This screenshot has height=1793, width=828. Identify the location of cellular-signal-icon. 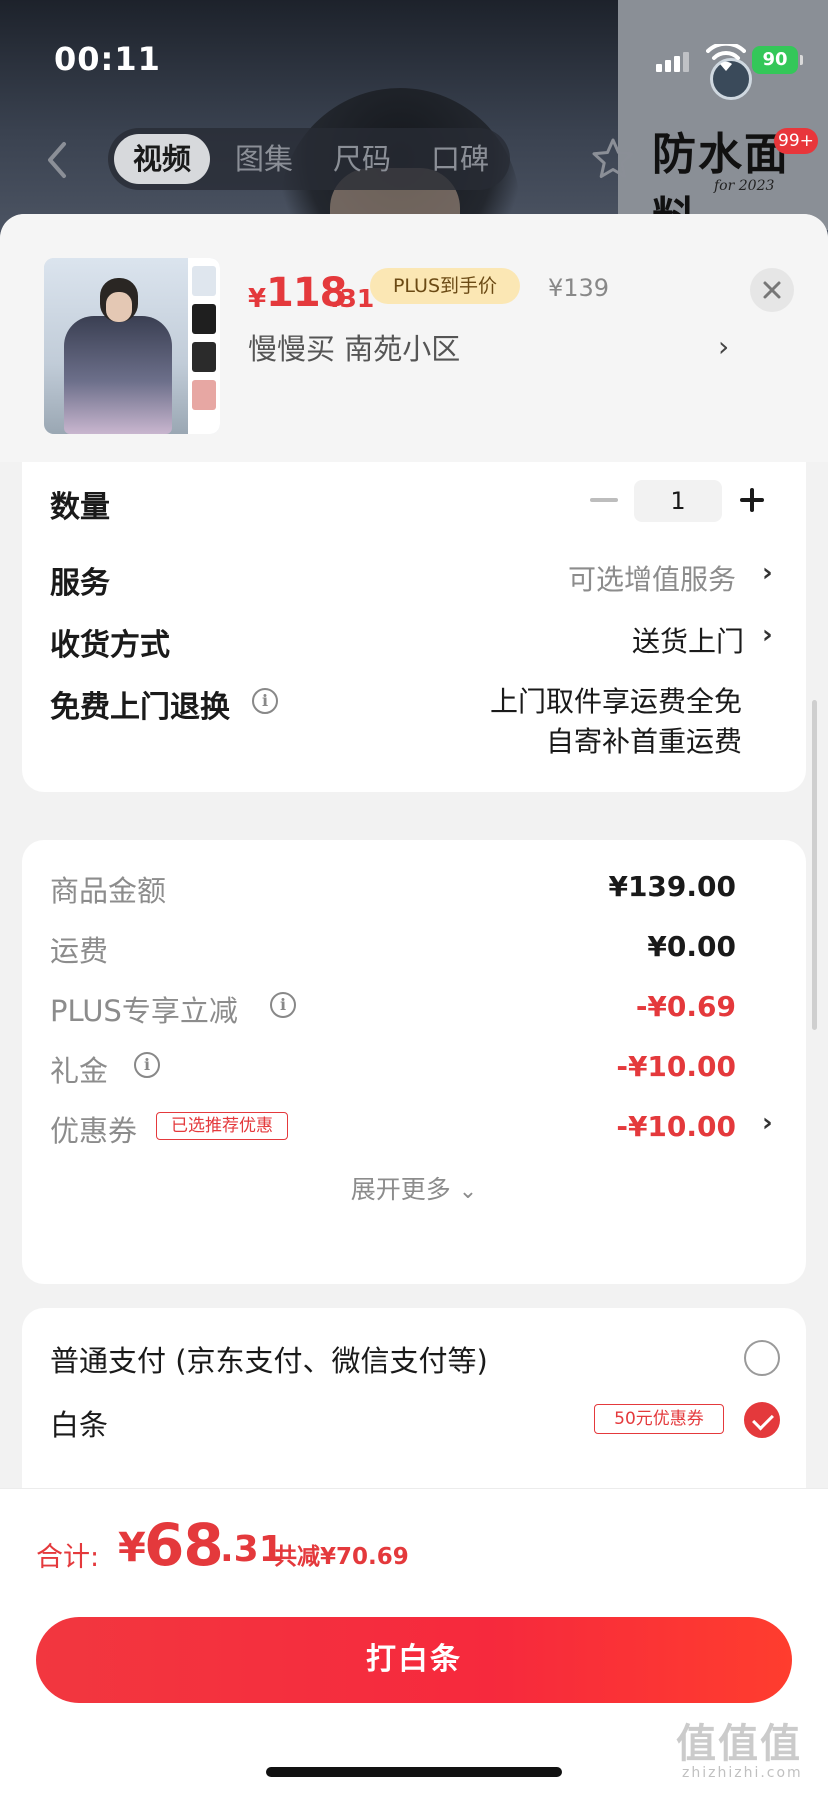
(674, 61).